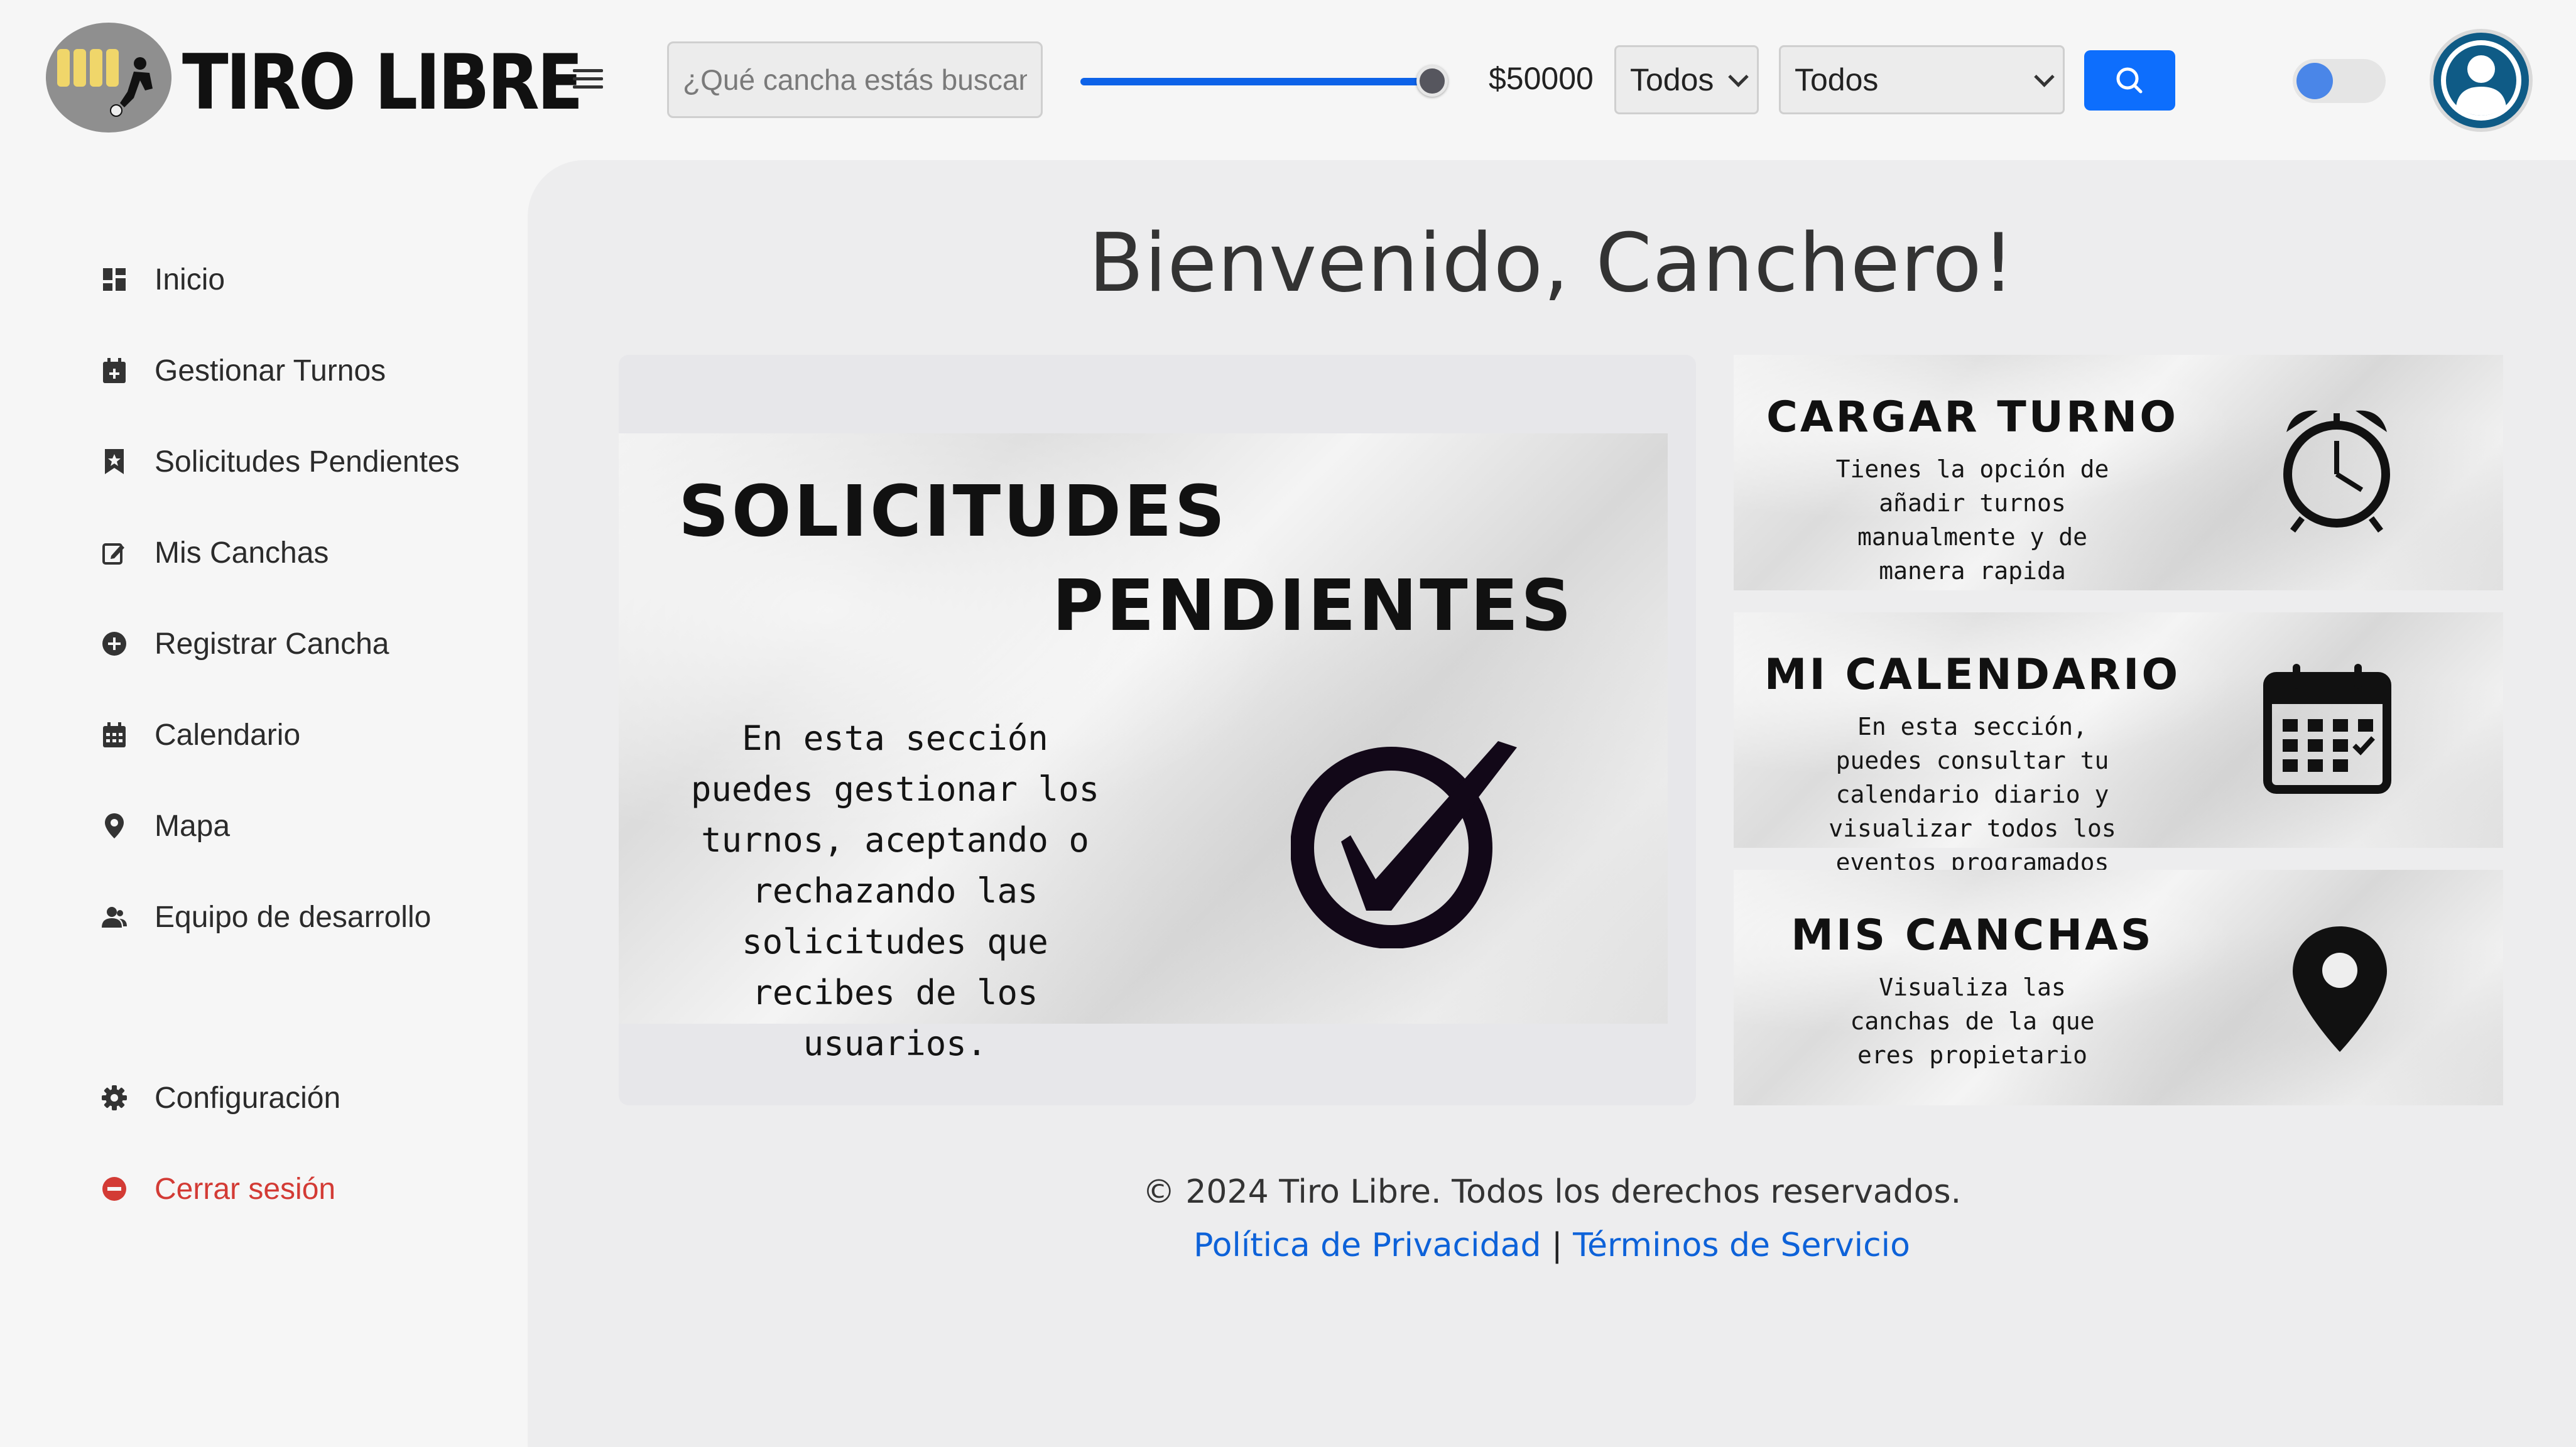 This screenshot has height=1447, width=2576. What do you see at coordinates (1542, 78) in the screenshot?
I see `price-value: $50000` at bounding box center [1542, 78].